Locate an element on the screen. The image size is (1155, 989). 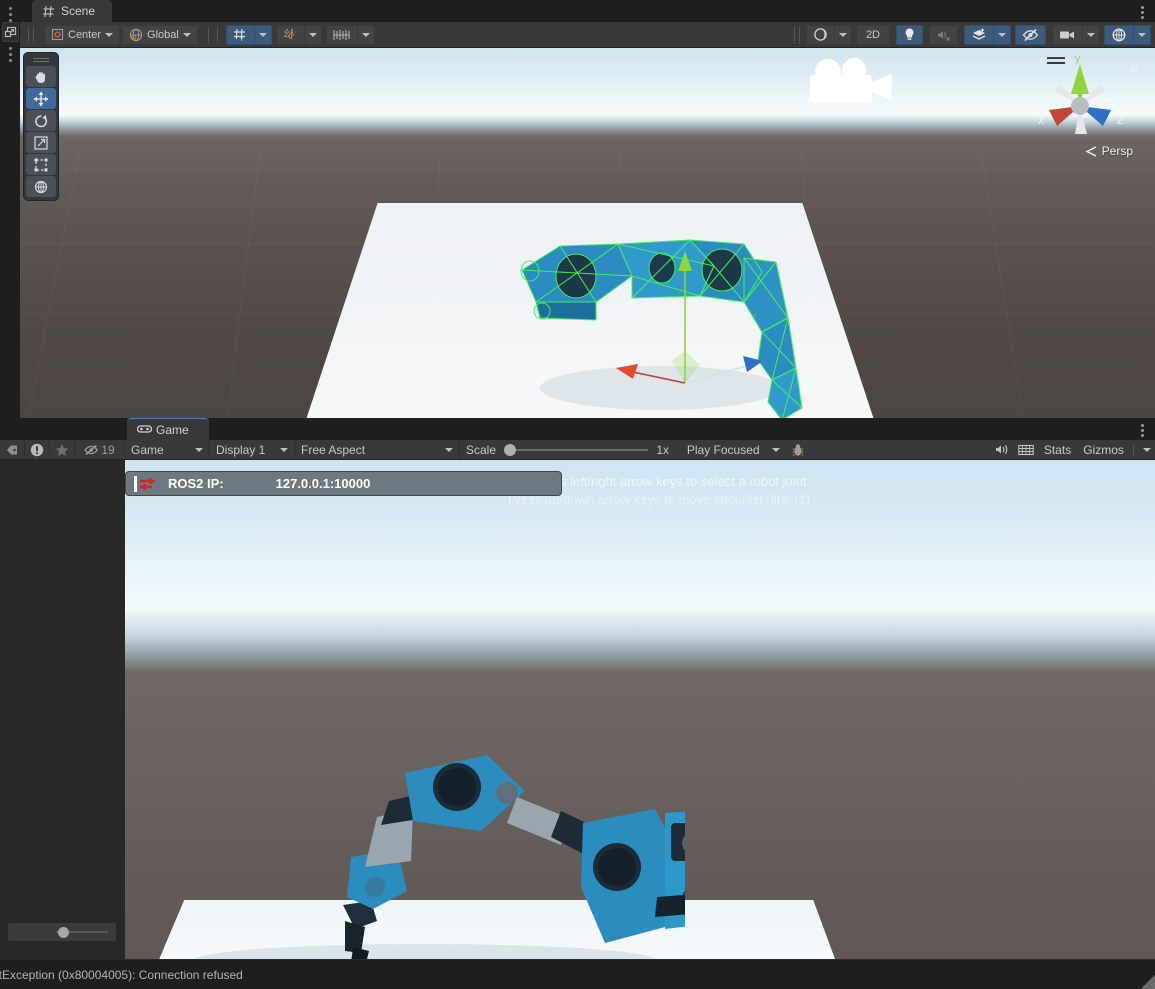
shading-sphere-icon is located at coordinates (820, 34).